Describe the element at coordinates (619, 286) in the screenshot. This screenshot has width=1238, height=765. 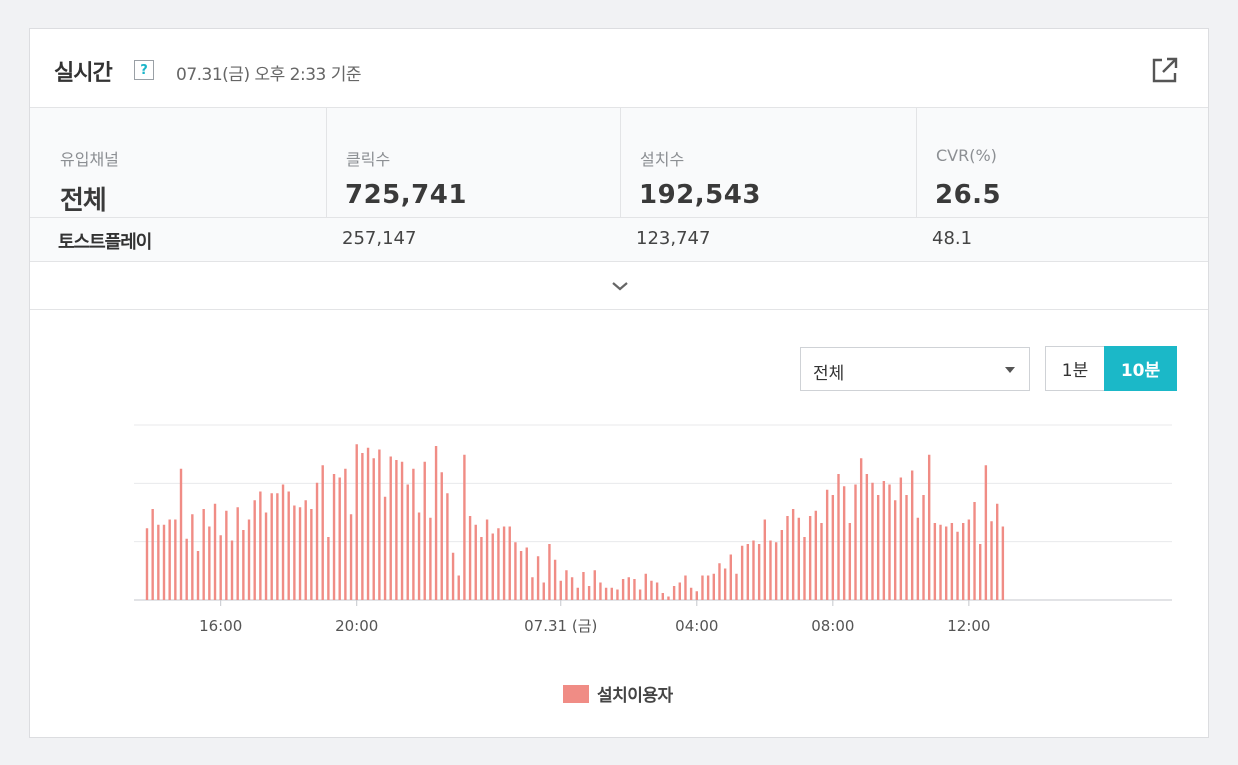
I see `expand-button` at that location.